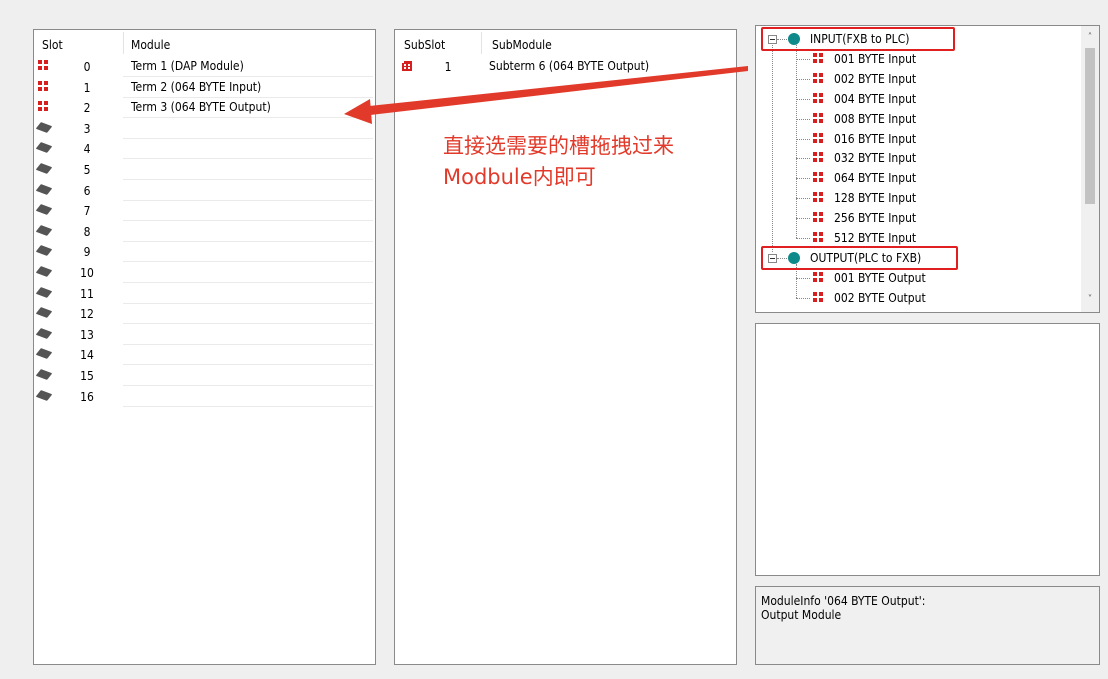  I want to click on slot-row: 5, so click(204, 170).